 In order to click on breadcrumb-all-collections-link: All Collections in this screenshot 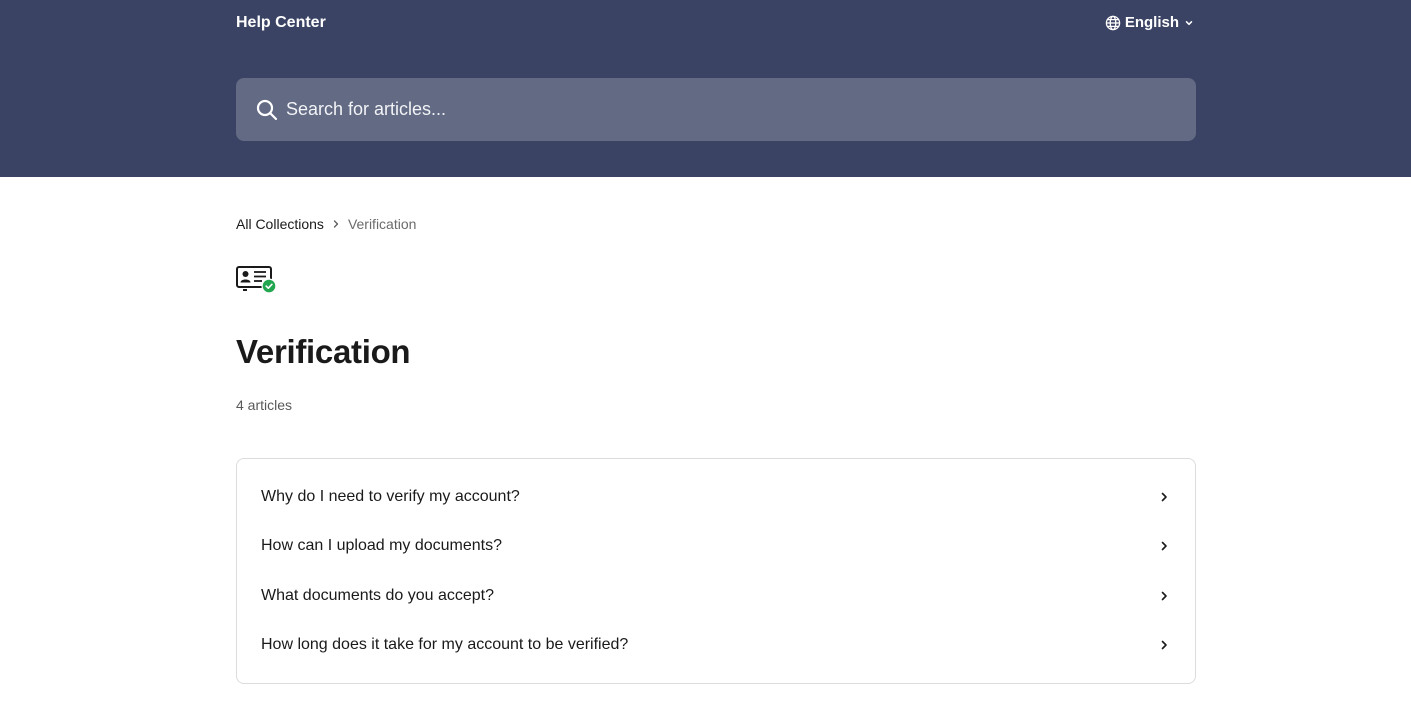, I will do `click(280, 224)`.